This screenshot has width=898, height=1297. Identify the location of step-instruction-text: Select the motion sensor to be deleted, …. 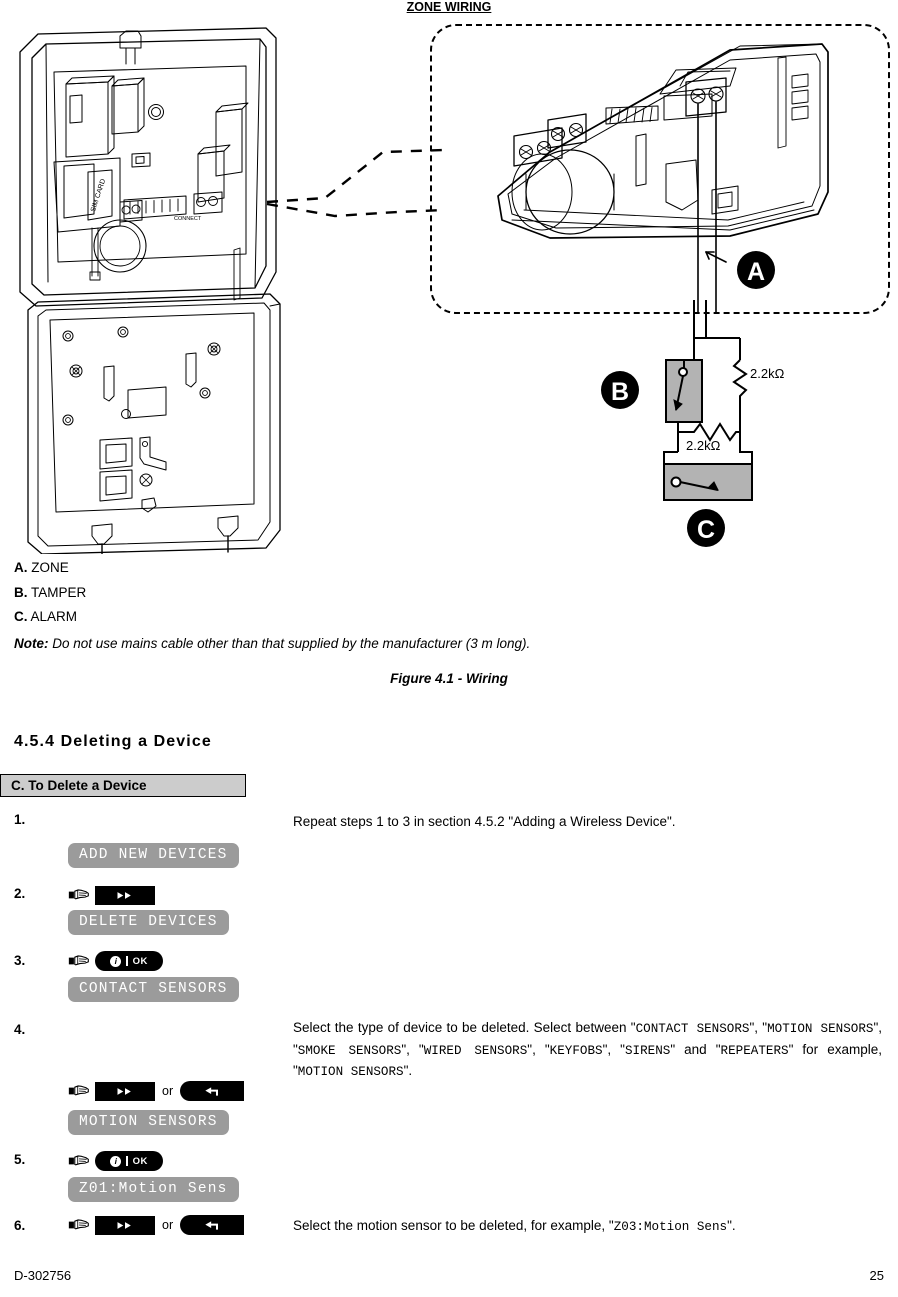
(587, 1227).